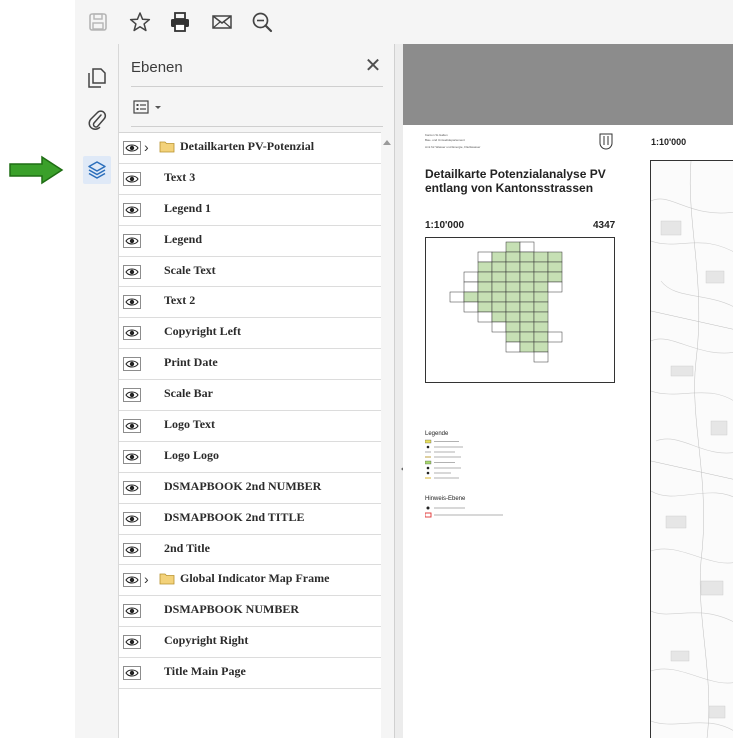 The image size is (733, 738). What do you see at coordinates (98, 22) in the screenshot?
I see `save-button` at bounding box center [98, 22].